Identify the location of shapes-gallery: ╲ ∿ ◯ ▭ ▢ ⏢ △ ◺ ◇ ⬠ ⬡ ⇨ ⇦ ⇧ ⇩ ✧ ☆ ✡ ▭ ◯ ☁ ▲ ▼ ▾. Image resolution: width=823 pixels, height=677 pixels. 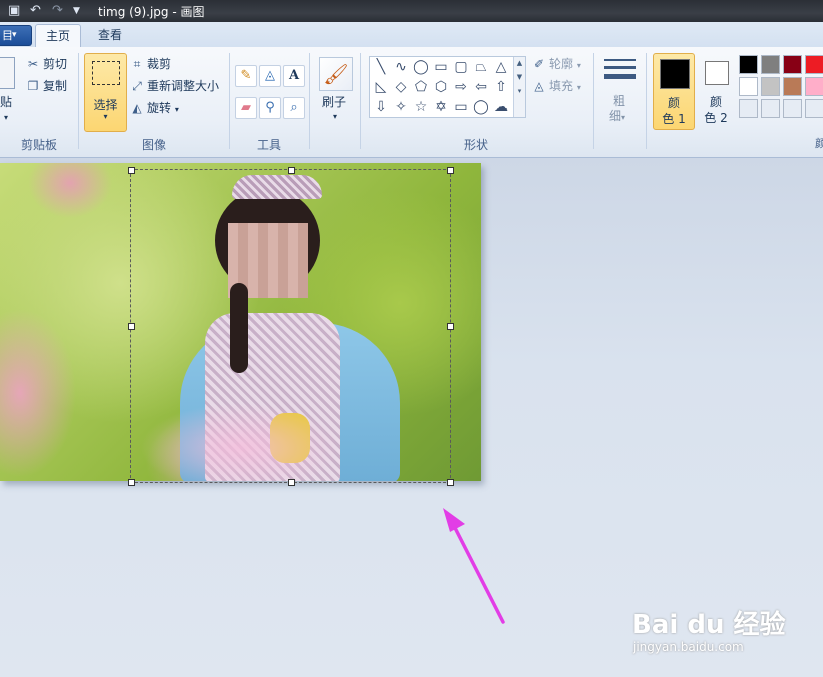
(447, 87).